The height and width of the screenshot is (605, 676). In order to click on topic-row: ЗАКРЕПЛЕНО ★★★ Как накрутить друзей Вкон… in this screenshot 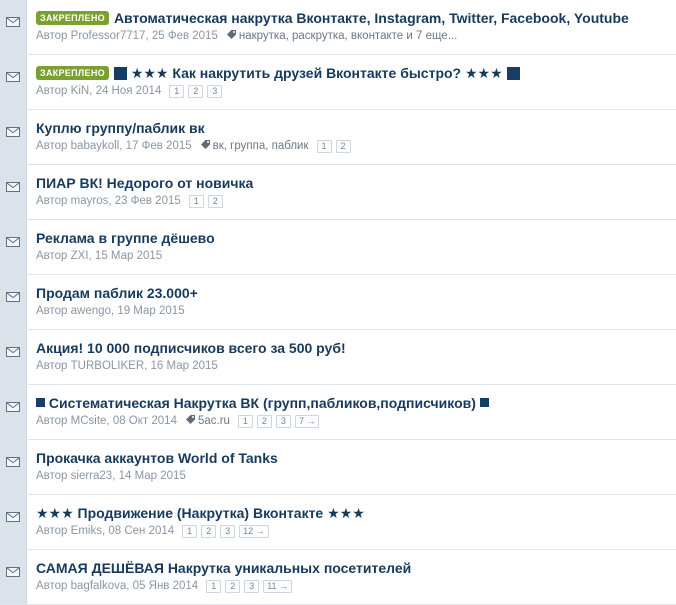, I will do `click(338, 82)`.